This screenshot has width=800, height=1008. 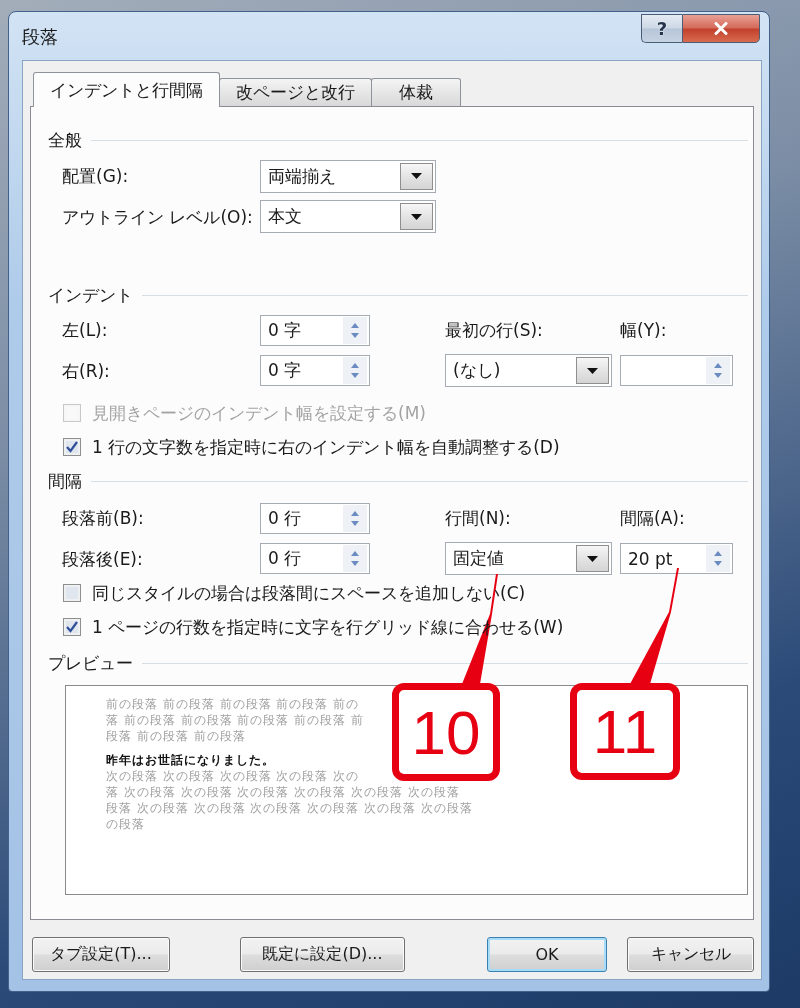 What do you see at coordinates (528, 370) in the screenshot?
I see `dropdown-field: (なし)` at bounding box center [528, 370].